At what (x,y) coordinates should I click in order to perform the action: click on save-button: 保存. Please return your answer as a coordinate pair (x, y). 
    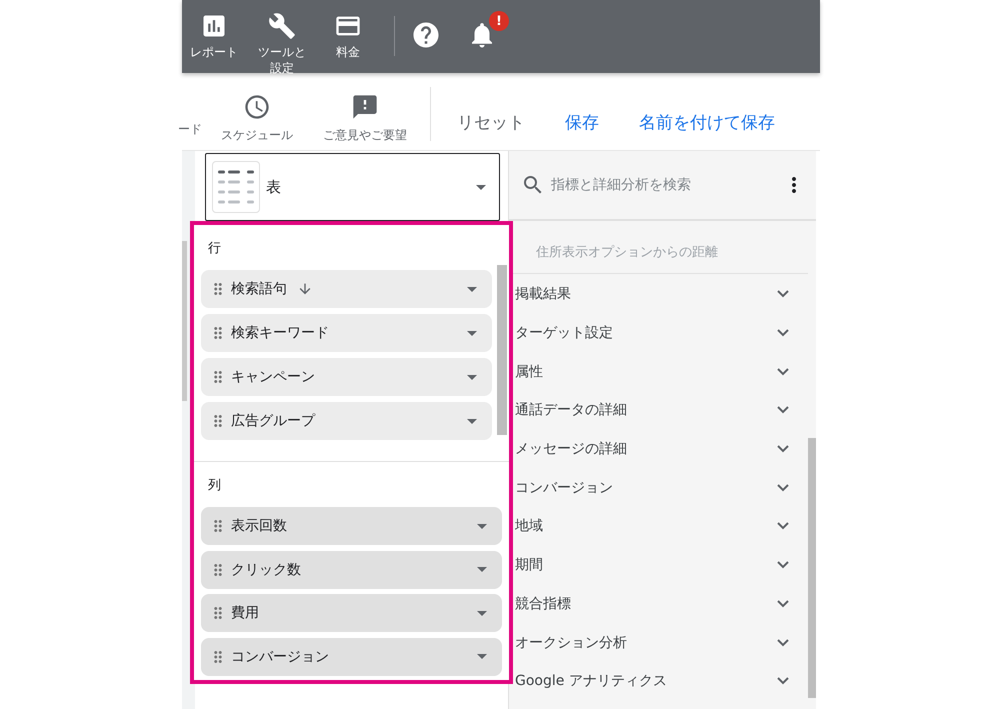
    Looking at the image, I should click on (582, 122).